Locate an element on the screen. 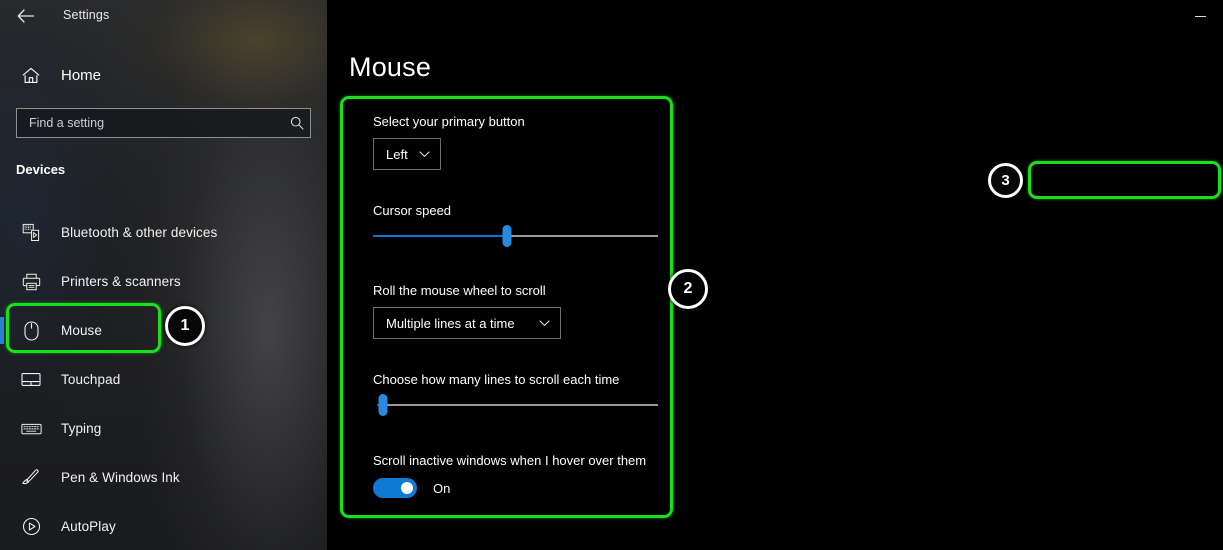  mouse-icon is located at coordinates (31, 330).